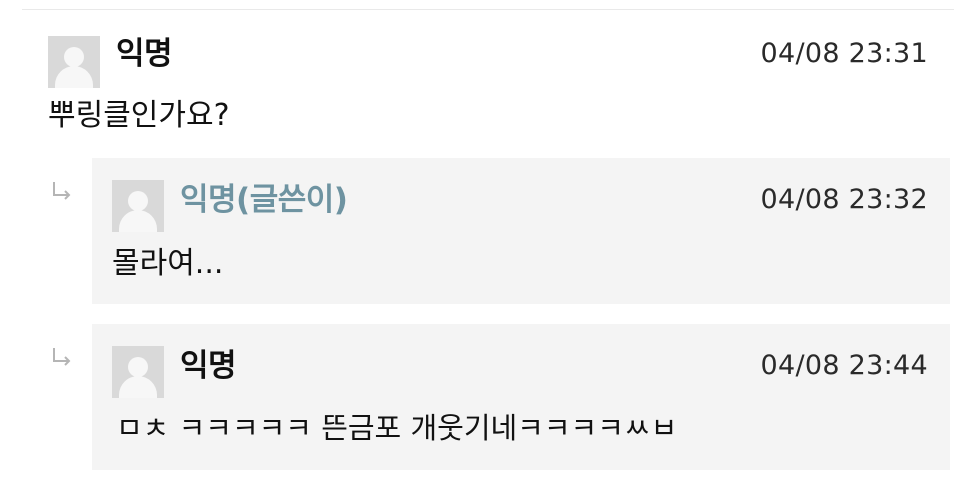 Image resolution: width=976 pixels, height=483 pixels. I want to click on top-divider, so click(488, 9).